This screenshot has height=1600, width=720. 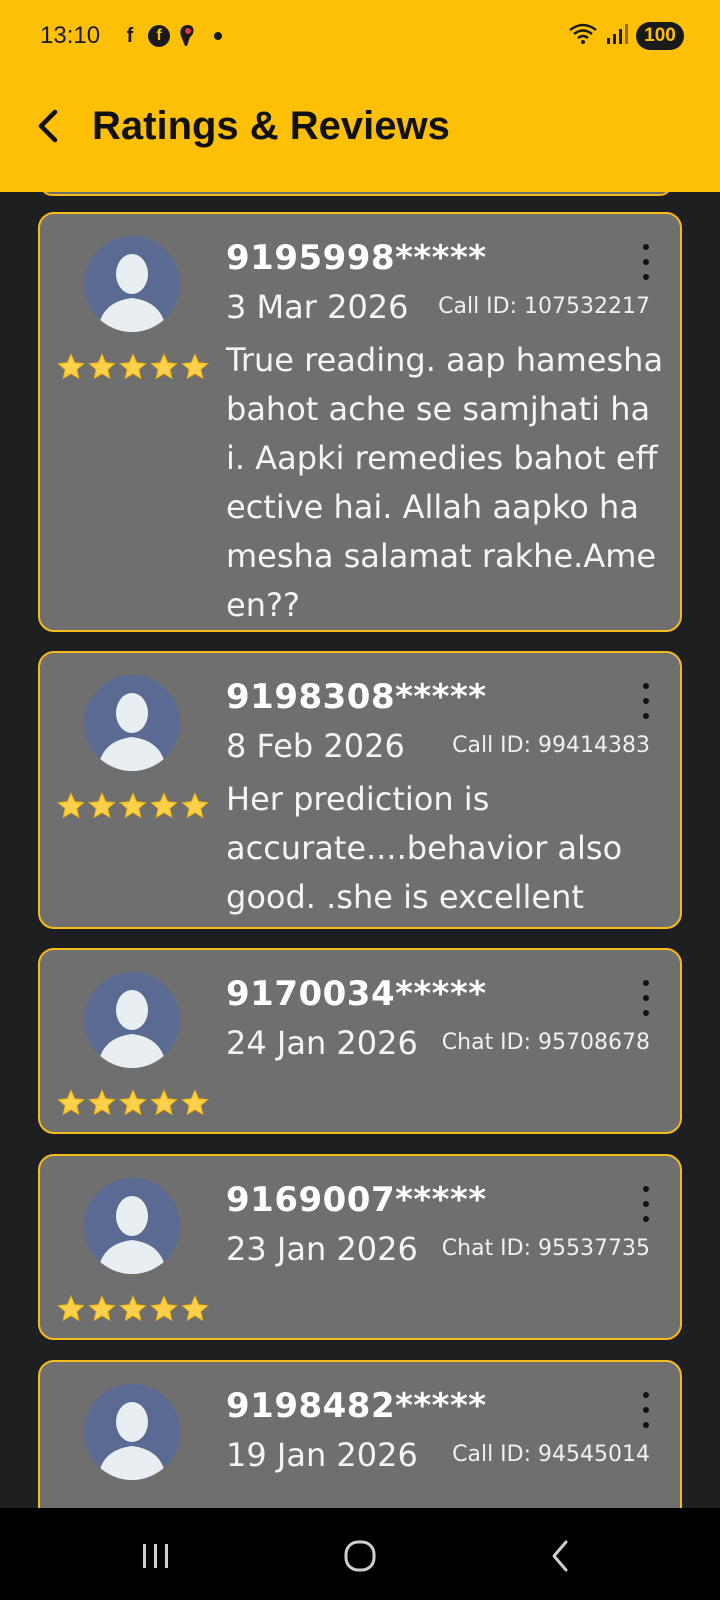 I want to click on battery-indicator: 100, so click(x=660, y=36).